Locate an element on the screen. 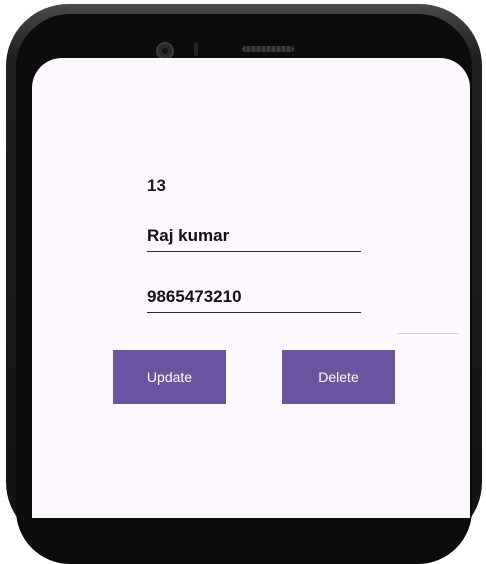 Image resolution: width=486 pixels, height=564 pixels. phone-input is located at coordinates (254, 298).